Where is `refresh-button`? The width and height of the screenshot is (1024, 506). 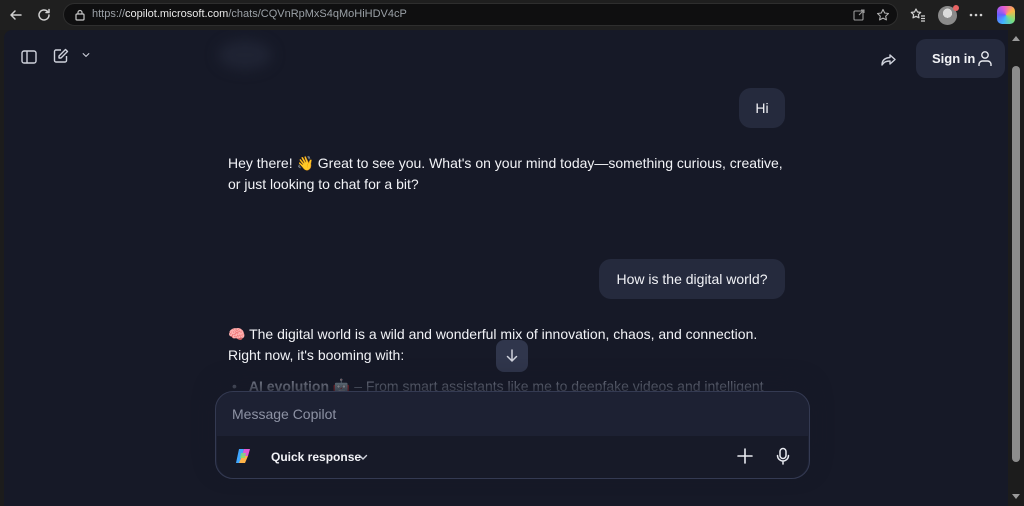 refresh-button is located at coordinates (44, 15).